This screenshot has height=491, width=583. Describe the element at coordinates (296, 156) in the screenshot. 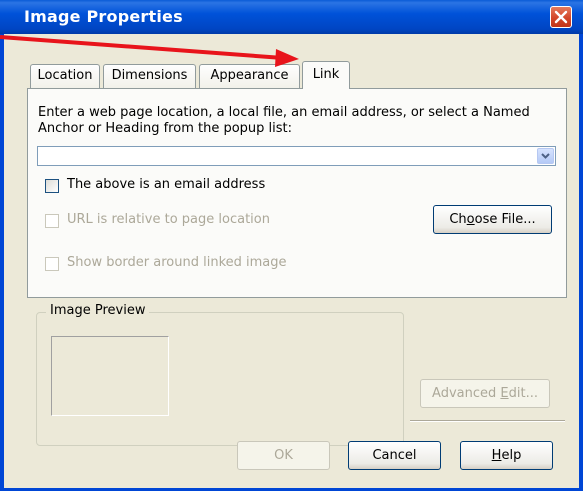

I see `link-url-combobox` at that location.